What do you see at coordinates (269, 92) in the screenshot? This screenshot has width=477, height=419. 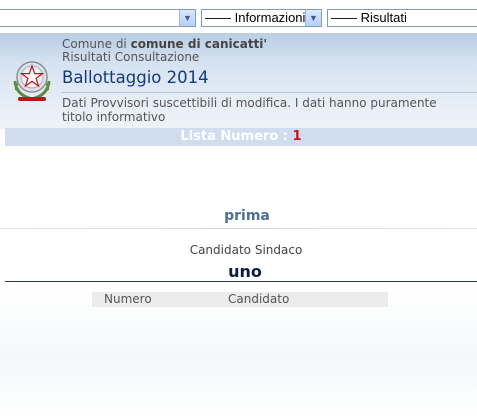 I see `header-divider` at bounding box center [269, 92].